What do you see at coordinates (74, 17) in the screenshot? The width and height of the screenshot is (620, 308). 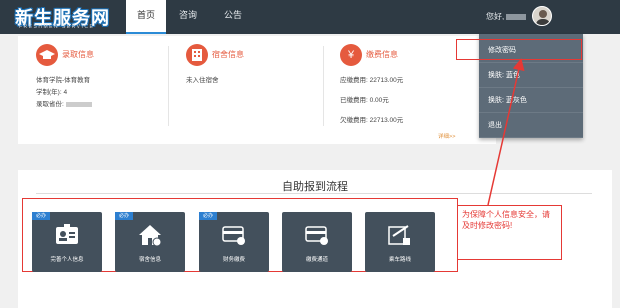 I see `site-logo: 新生服务网 FRESHMEN SERVICE` at bounding box center [74, 17].